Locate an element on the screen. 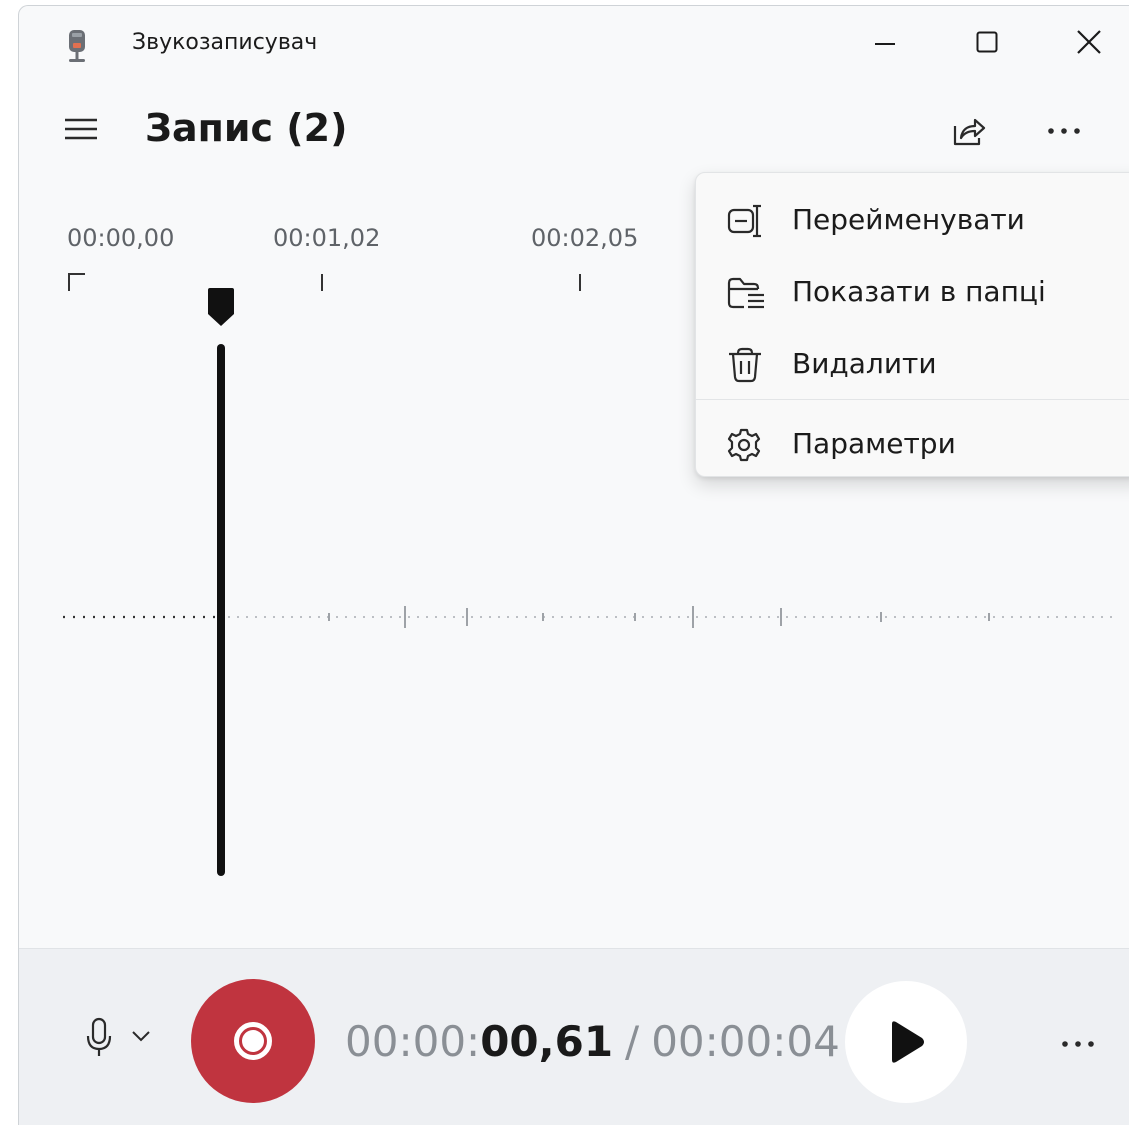  minimize-icon is located at coordinates (885, 44).